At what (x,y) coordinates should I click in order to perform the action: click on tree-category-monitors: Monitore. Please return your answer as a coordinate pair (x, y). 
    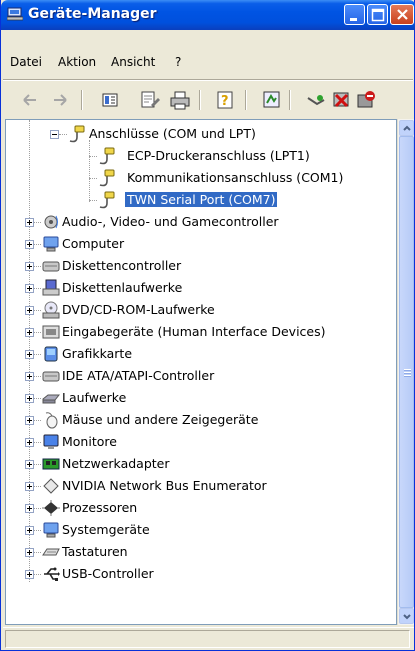
    Looking at the image, I should click on (201, 442).